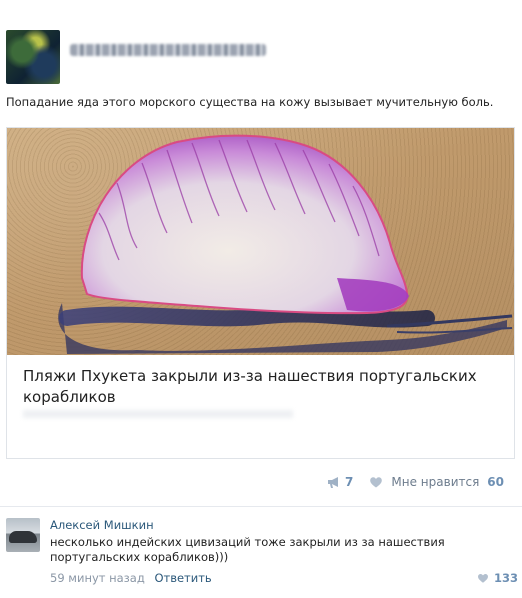 Image resolution: width=522 pixels, height=598 pixels. What do you see at coordinates (102, 525) in the screenshot?
I see `comment-author: Алексей Мишкин` at bounding box center [102, 525].